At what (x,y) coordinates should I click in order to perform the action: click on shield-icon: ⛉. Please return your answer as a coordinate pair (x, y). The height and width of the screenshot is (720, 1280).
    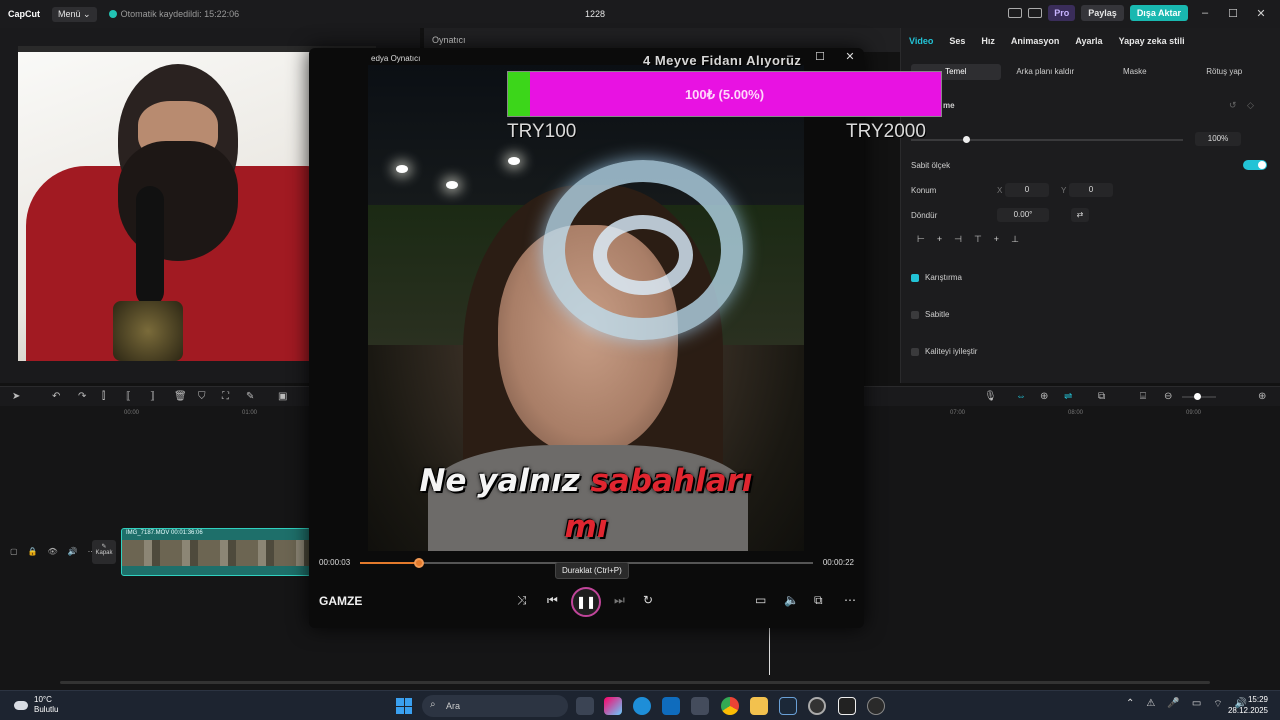
    Looking at the image, I should click on (202, 396).